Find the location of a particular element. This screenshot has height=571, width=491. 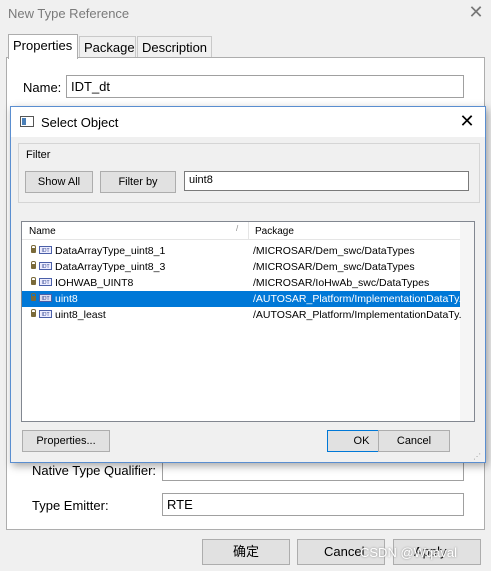

column-header-package: Package is located at coordinates (274, 231).